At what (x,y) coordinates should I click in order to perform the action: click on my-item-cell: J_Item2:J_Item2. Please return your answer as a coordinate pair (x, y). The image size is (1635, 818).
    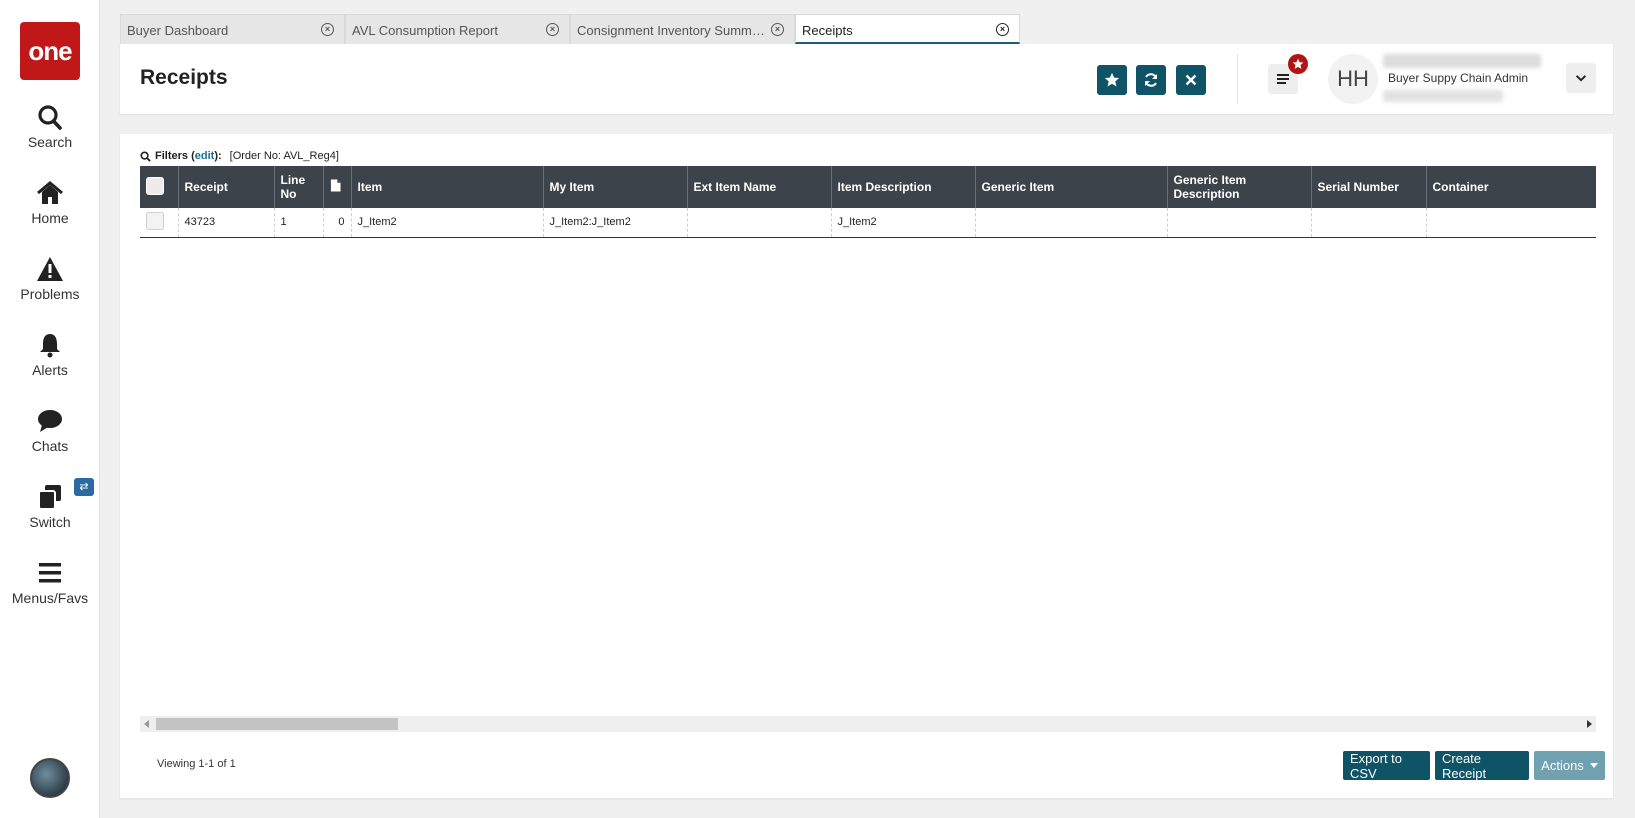
    Looking at the image, I should click on (615, 223).